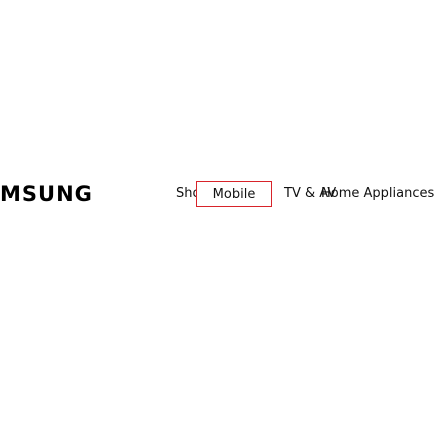  What do you see at coordinates (377, 194) in the screenshot?
I see `nav-item-home-appliances: Home Appliances` at bounding box center [377, 194].